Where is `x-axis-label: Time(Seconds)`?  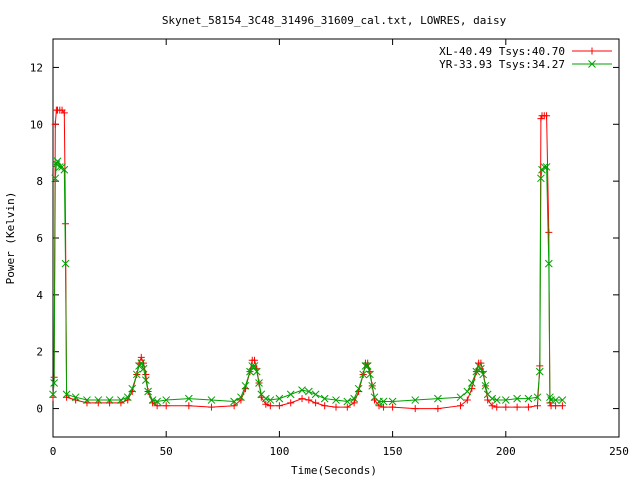
x-axis-label: Time(Seconds) is located at coordinates (334, 470).